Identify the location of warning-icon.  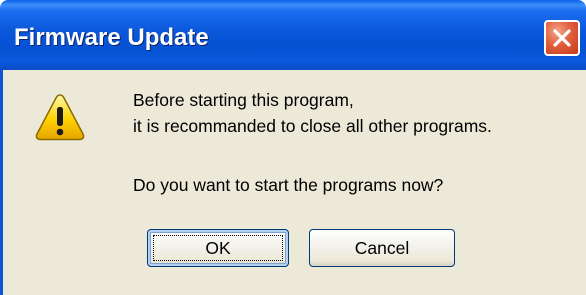
(60, 117).